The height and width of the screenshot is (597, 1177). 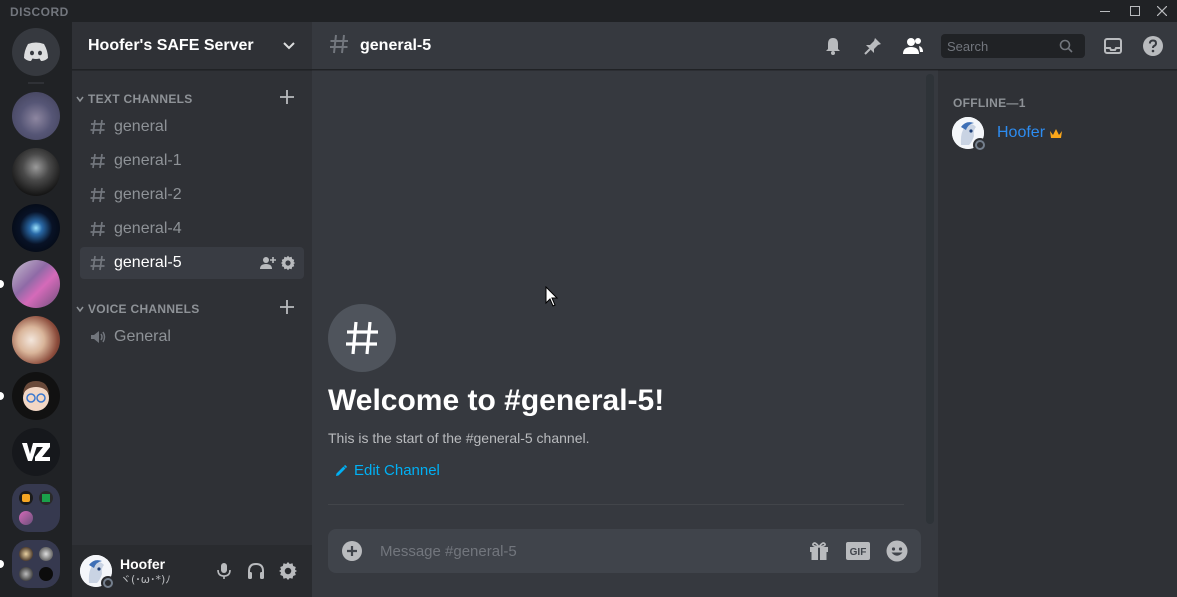 I want to click on mute-button, so click(x=224, y=571).